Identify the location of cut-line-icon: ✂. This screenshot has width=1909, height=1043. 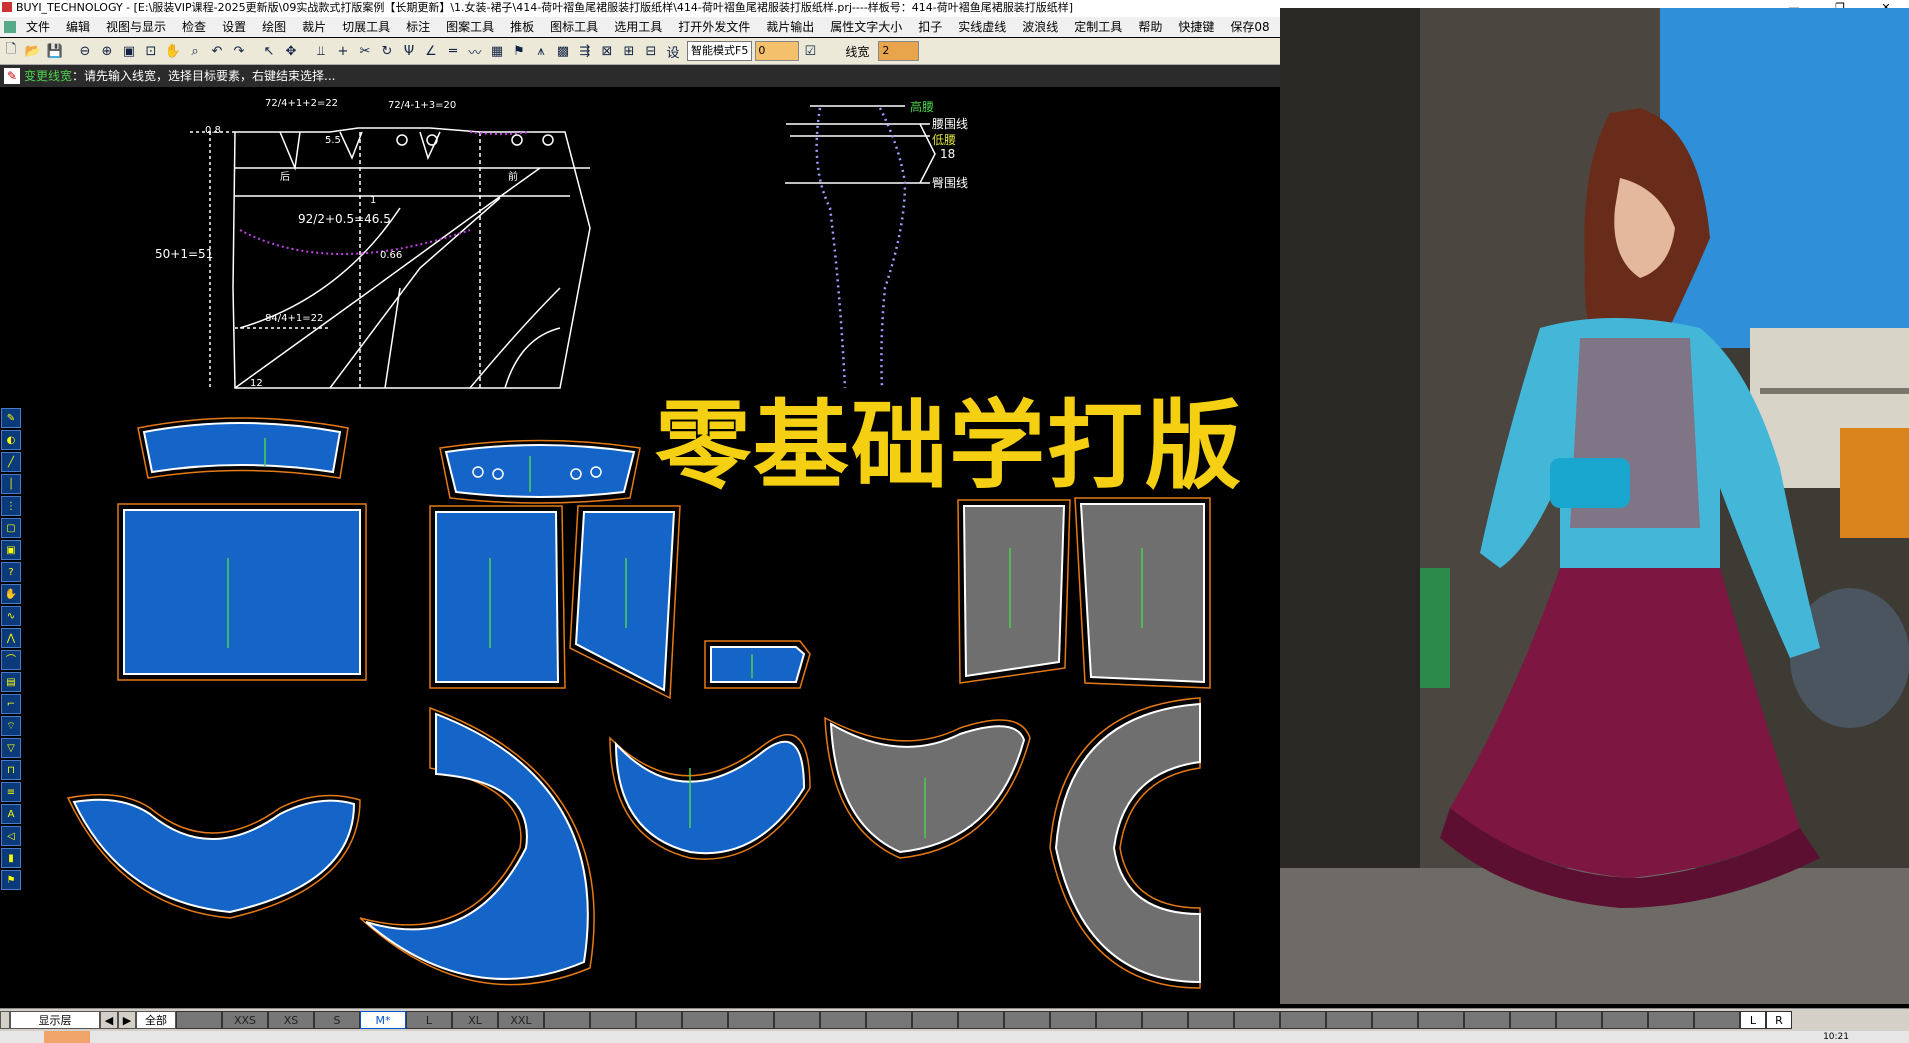
(365, 51).